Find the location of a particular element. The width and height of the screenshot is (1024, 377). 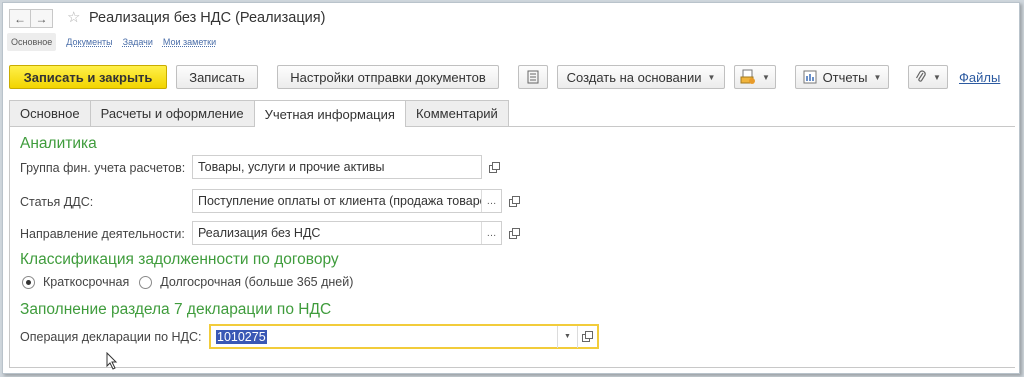

paperclip-icon is located at coordinates (921, 76).